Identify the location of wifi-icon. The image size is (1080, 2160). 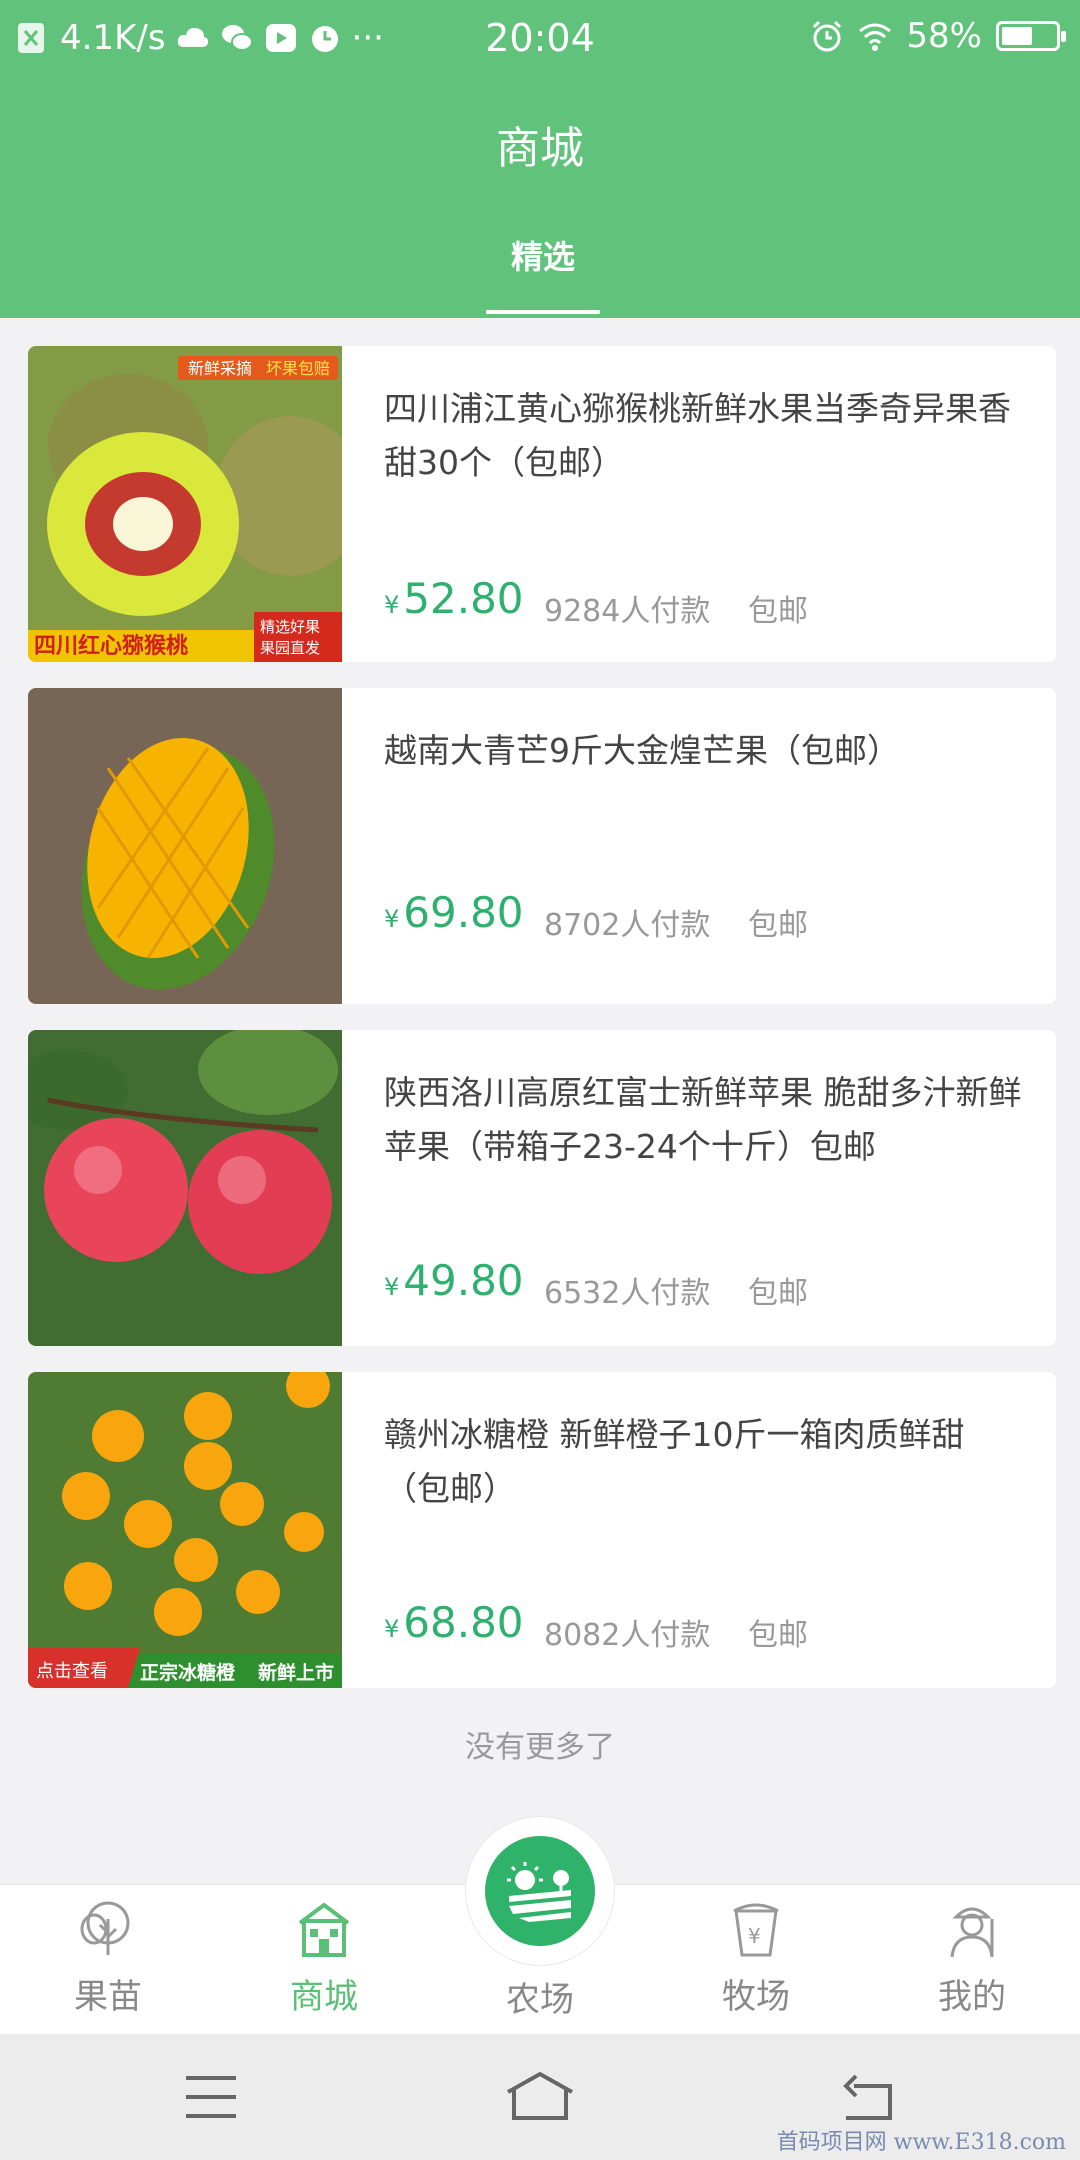
(875, 37).